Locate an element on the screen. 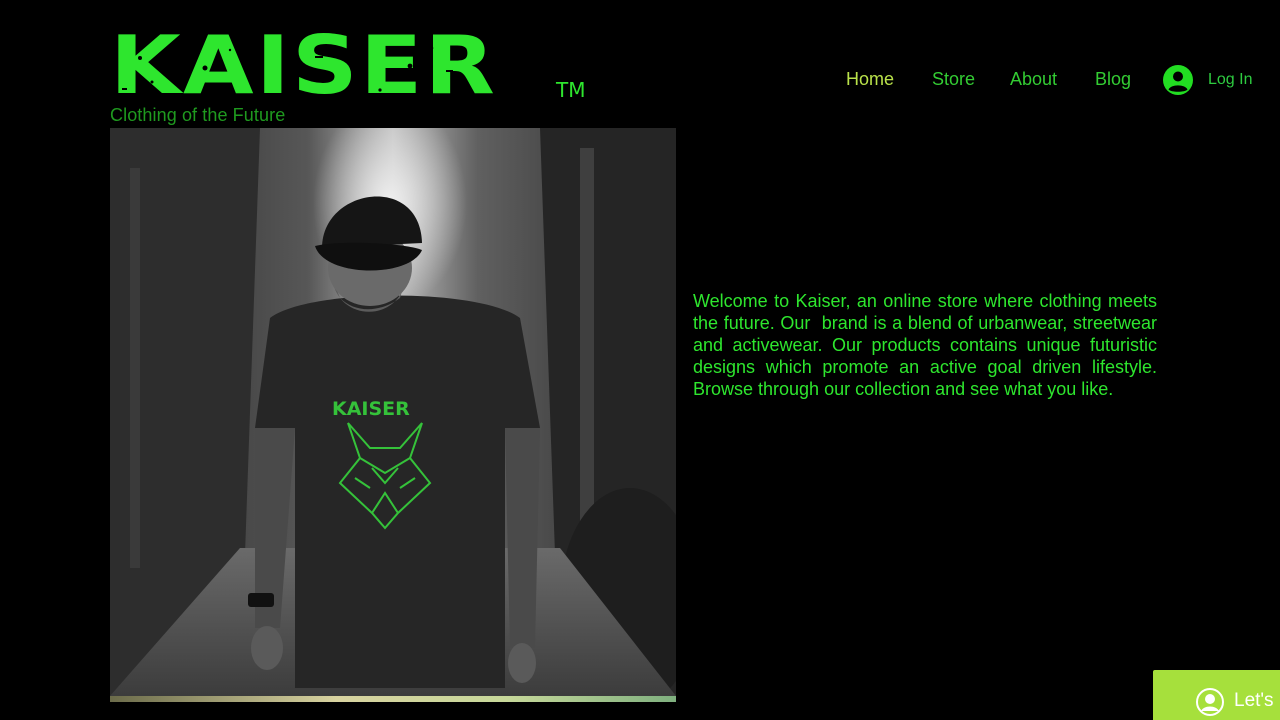  logo-wordmark: KAISER is located at coordinates (304, 65).